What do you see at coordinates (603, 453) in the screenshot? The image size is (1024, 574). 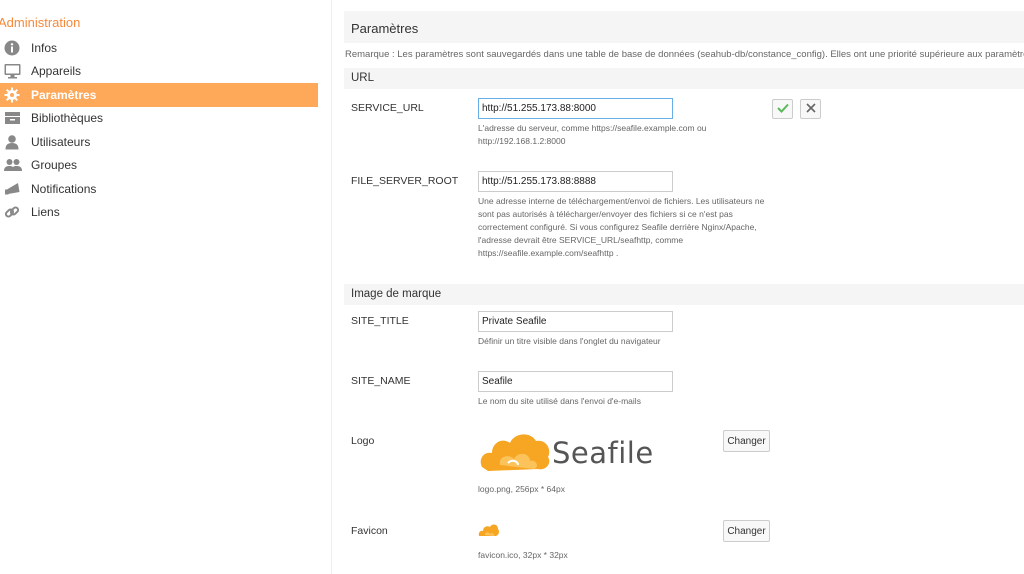 I see `logo-wordmark: Seafile` at bounding box center [603, 453].